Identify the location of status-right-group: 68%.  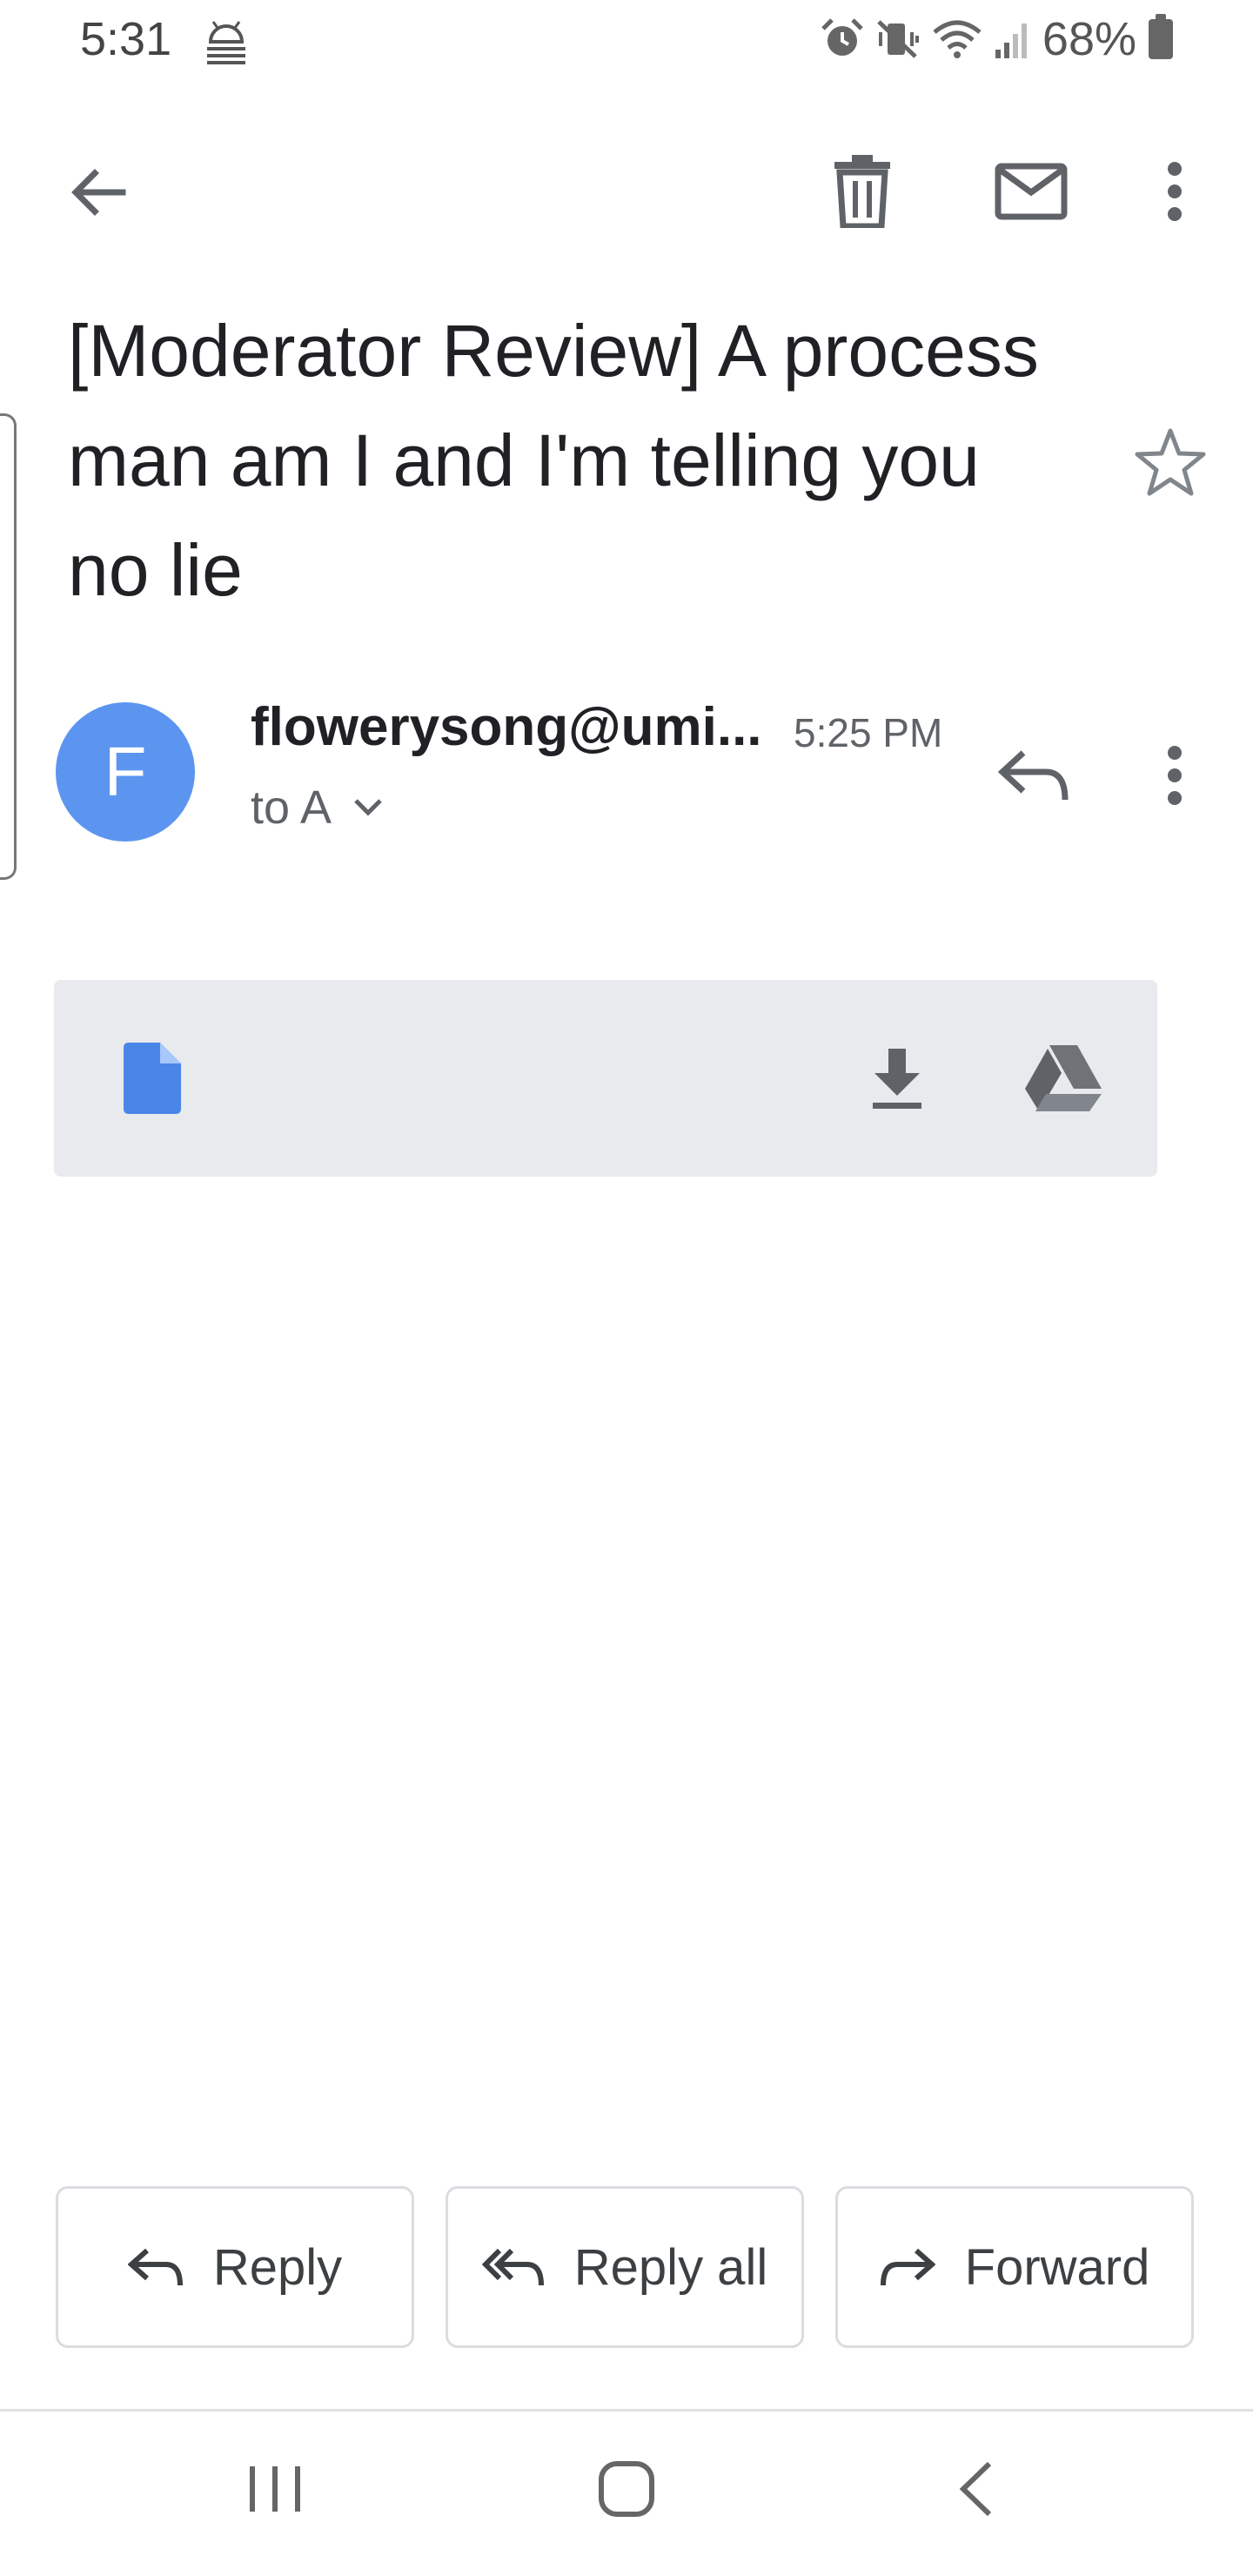
(996, 39).